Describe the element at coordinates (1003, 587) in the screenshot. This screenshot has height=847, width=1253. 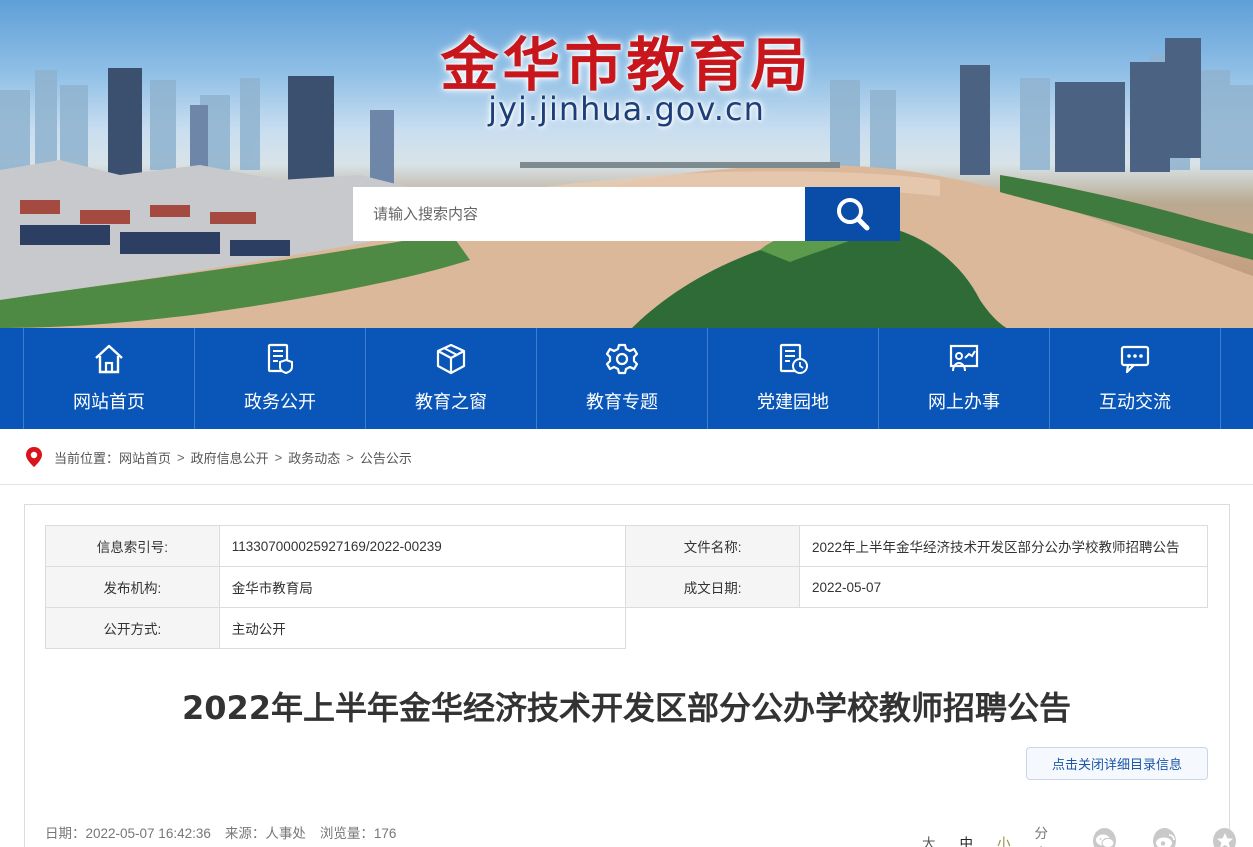
I see `date-value: 2022-05-07` at that location.